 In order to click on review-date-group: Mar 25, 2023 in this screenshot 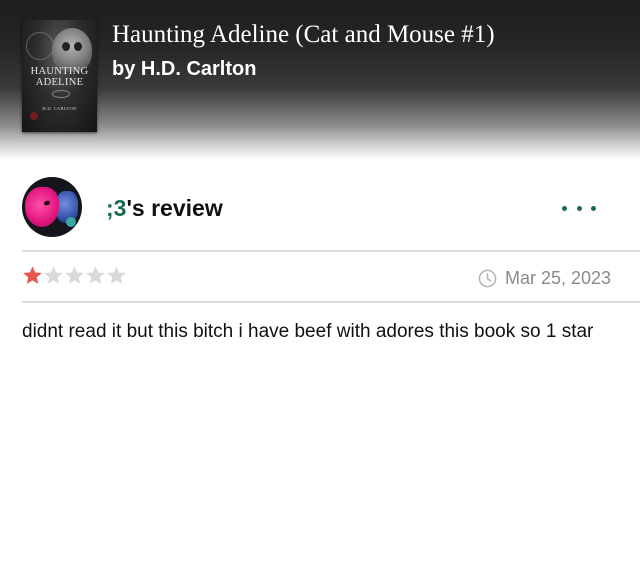, I will do `click(548, 278)`.